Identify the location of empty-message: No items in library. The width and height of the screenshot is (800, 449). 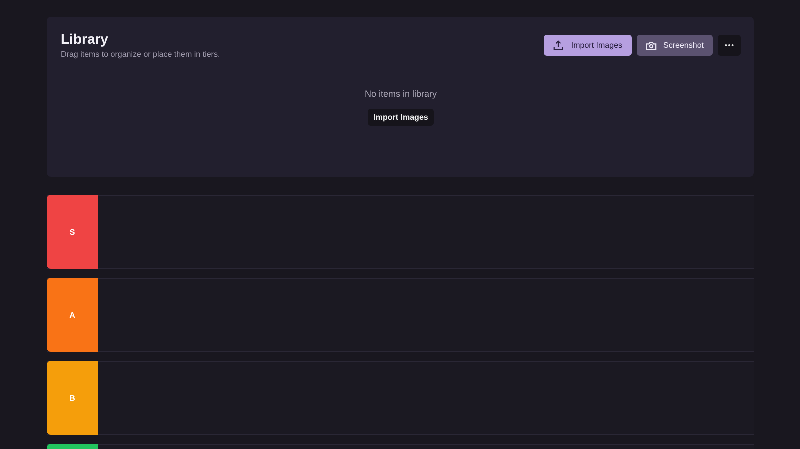
(401, 94).